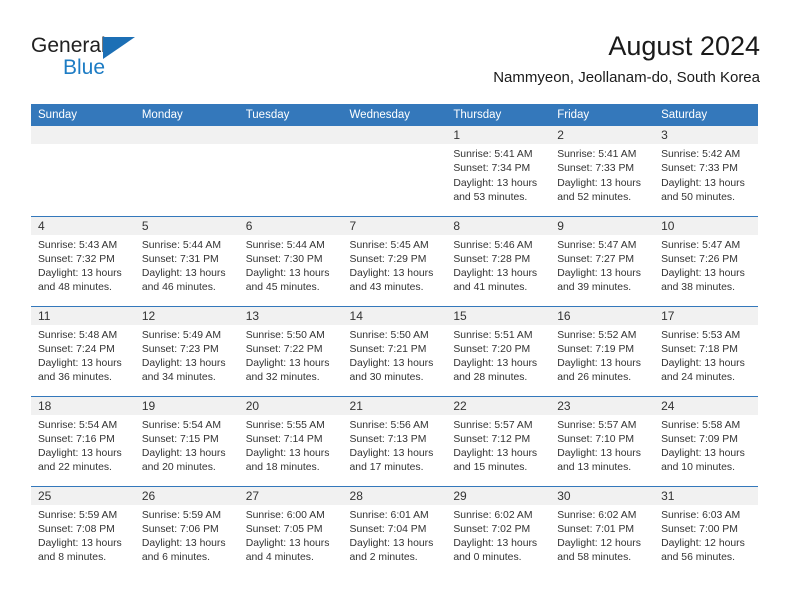 The height and width of the screenshot is (612, 792). I want to click on day-number: 28, so click(394, 495).